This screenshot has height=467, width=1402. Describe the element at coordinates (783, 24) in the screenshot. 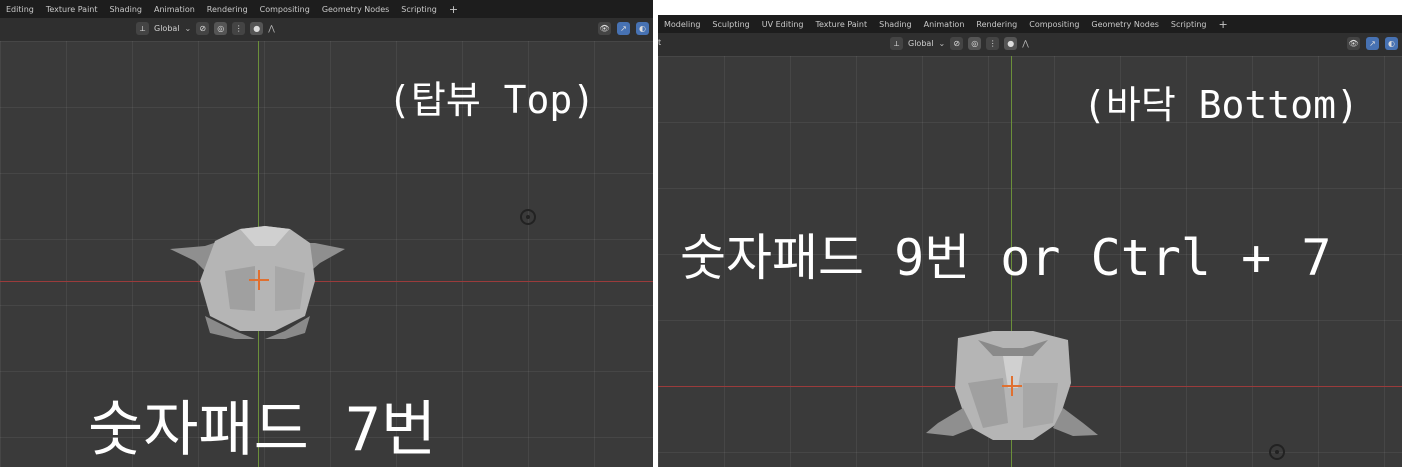

I see `tab-uv-editing: UV Editing` at that location.